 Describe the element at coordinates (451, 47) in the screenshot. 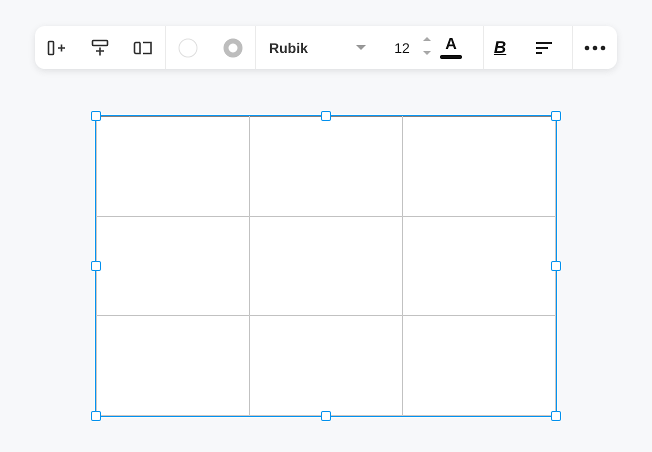

I see `text-color-button: A` at that location.